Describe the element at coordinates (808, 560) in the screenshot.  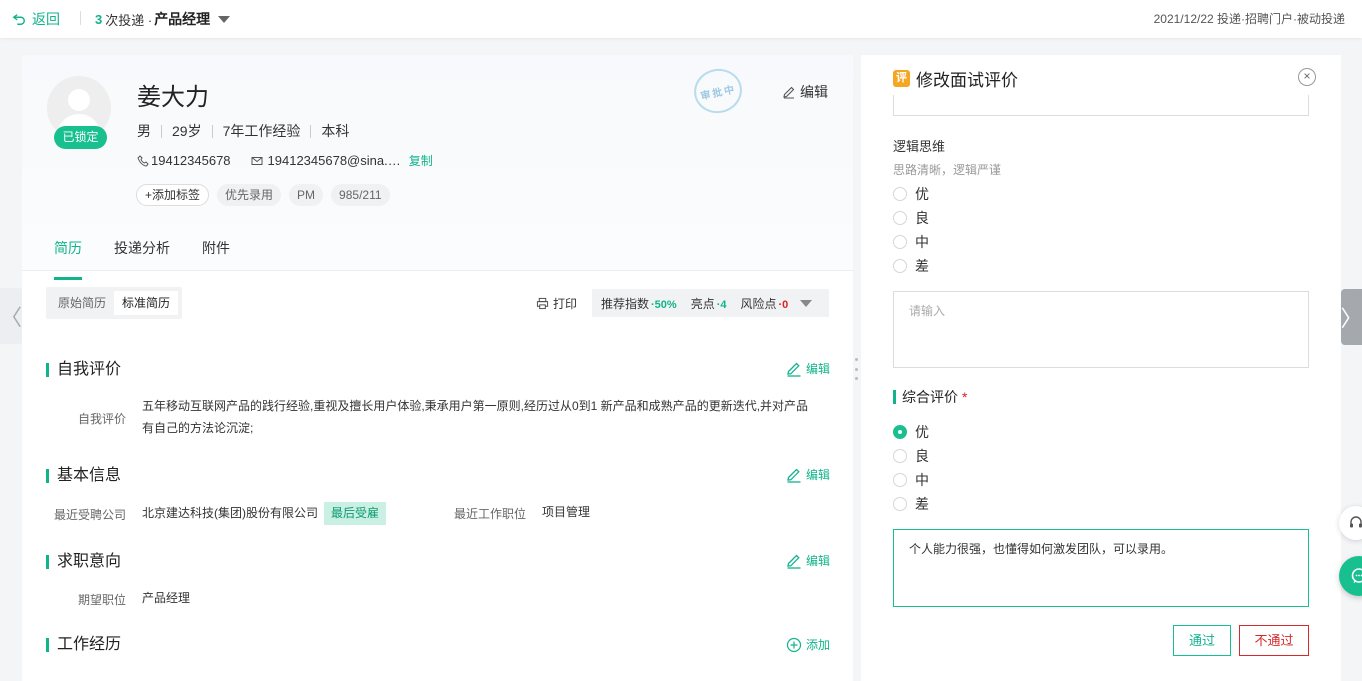
I see `edit-intent-button: 编辑` at that location.